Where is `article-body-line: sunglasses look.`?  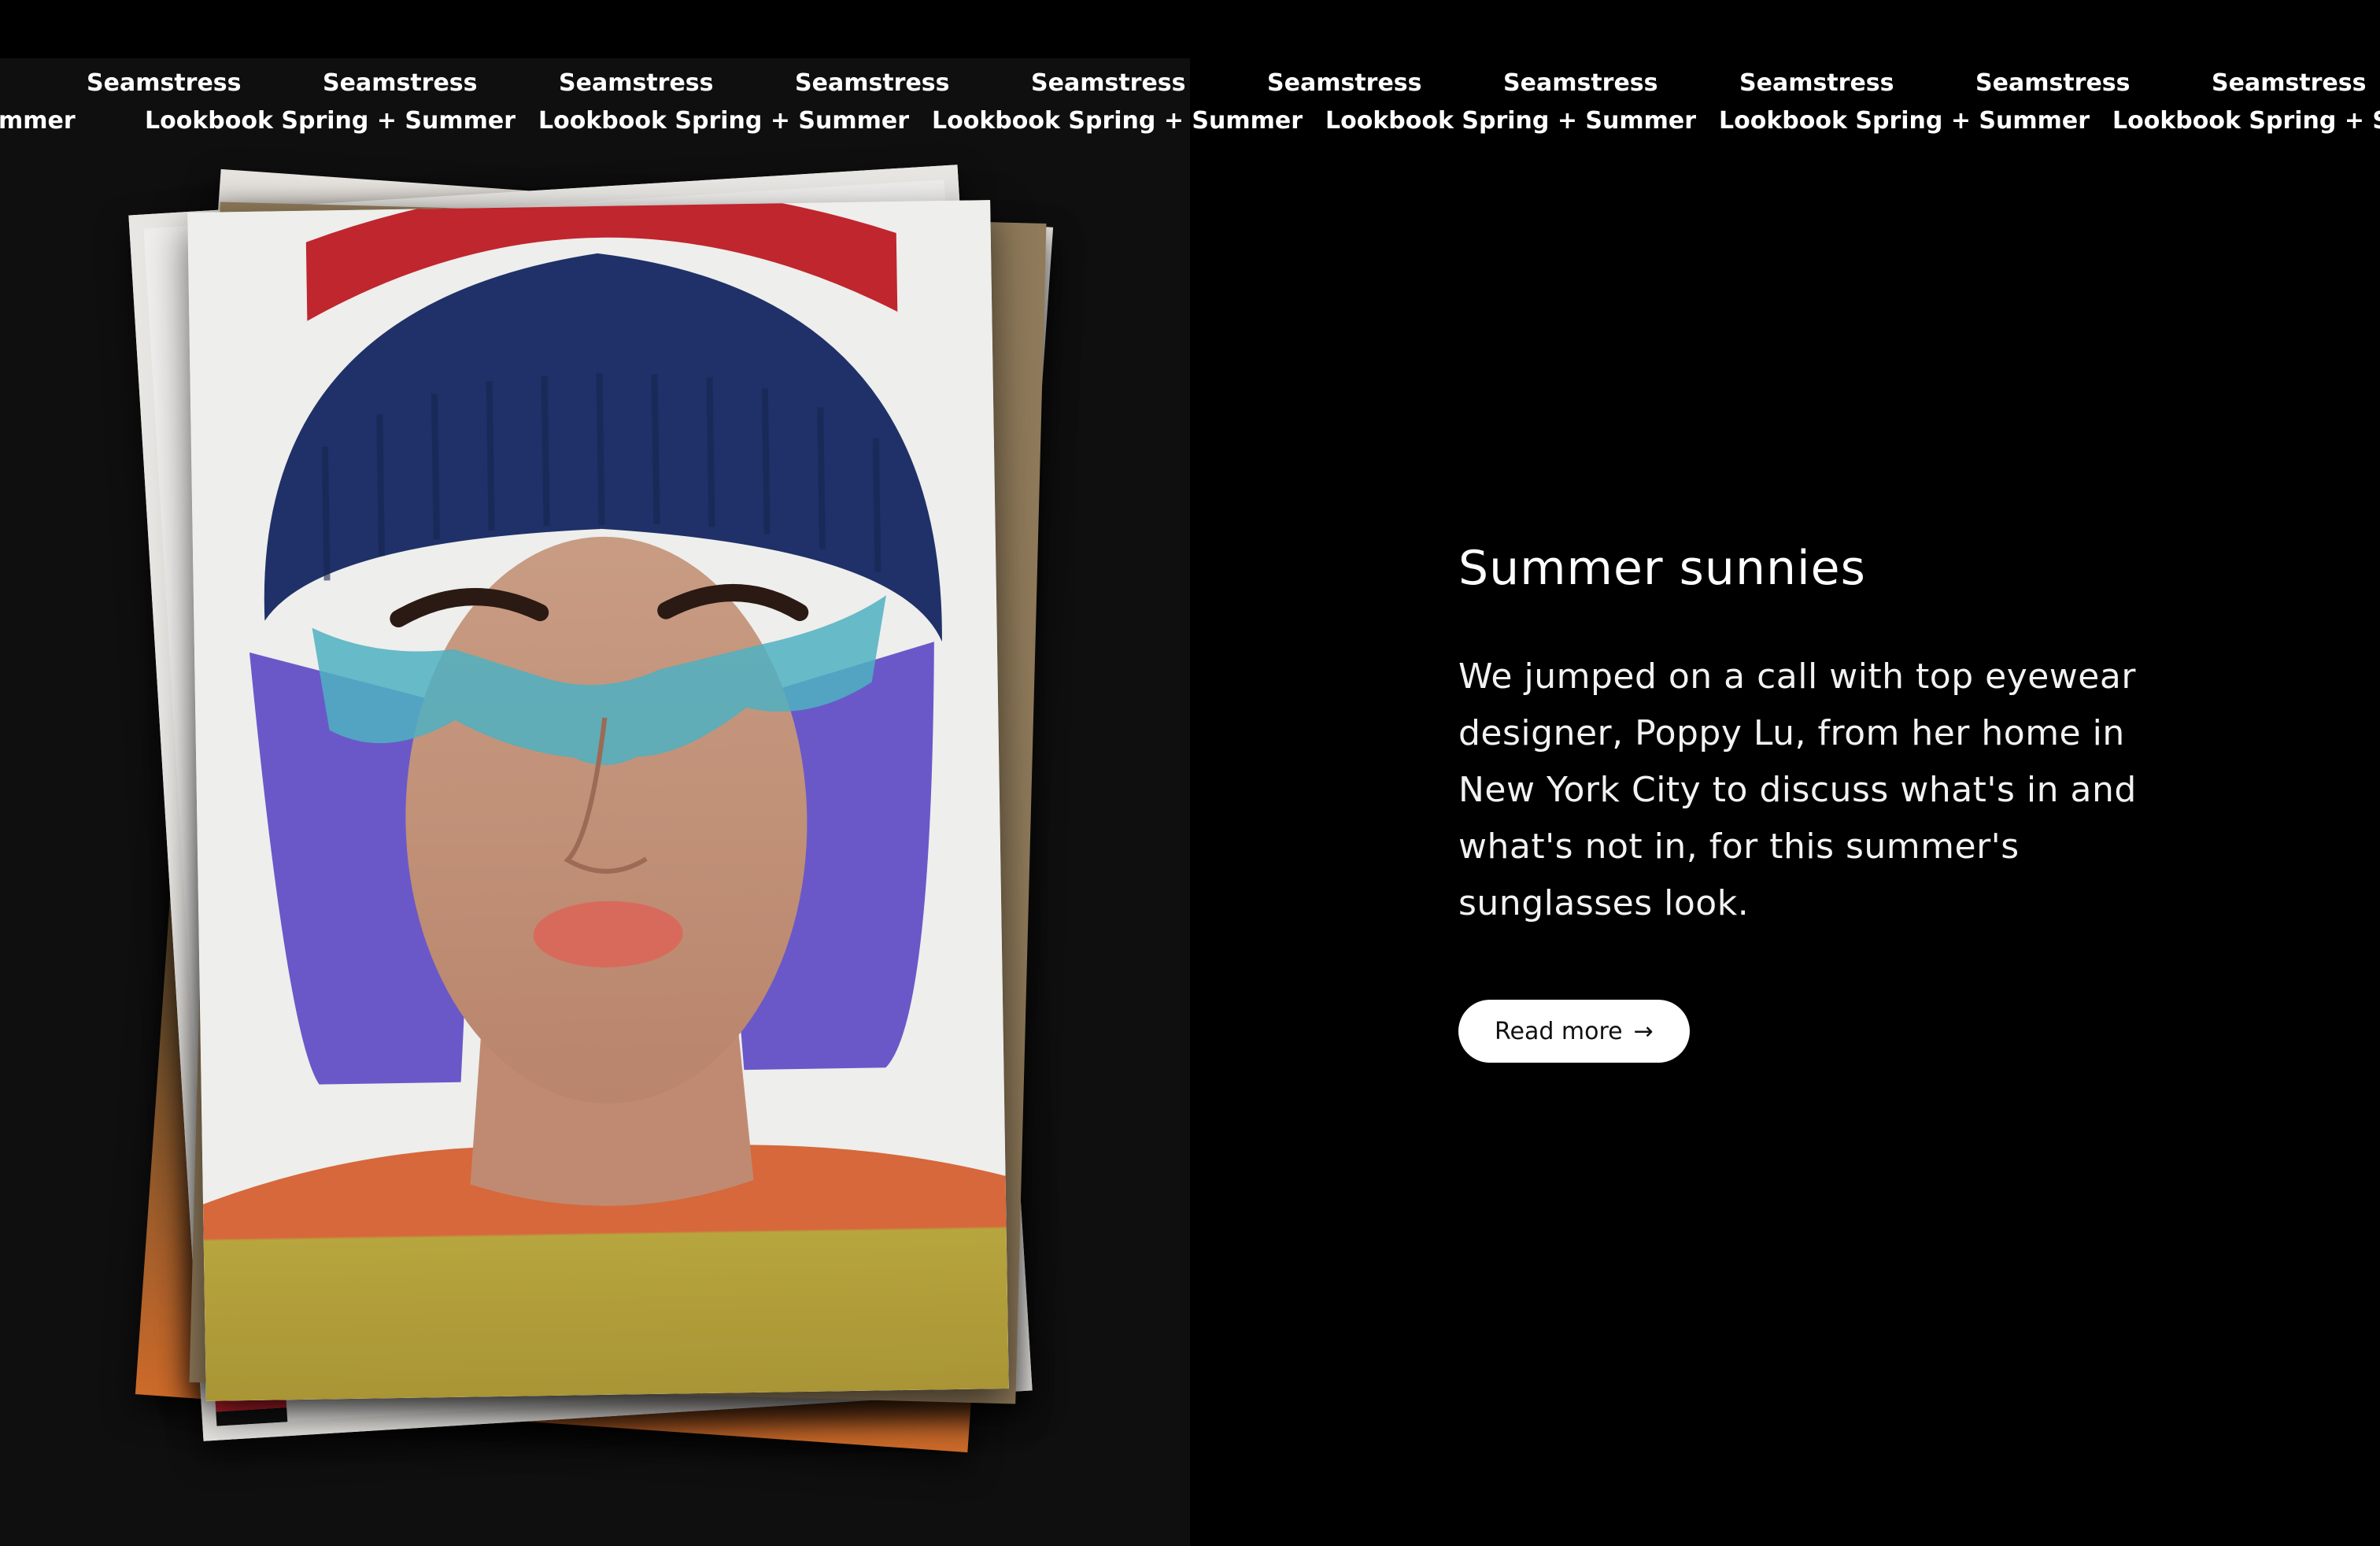 article-body-line: sunglasses look. is located at coordinates (1604, 903).